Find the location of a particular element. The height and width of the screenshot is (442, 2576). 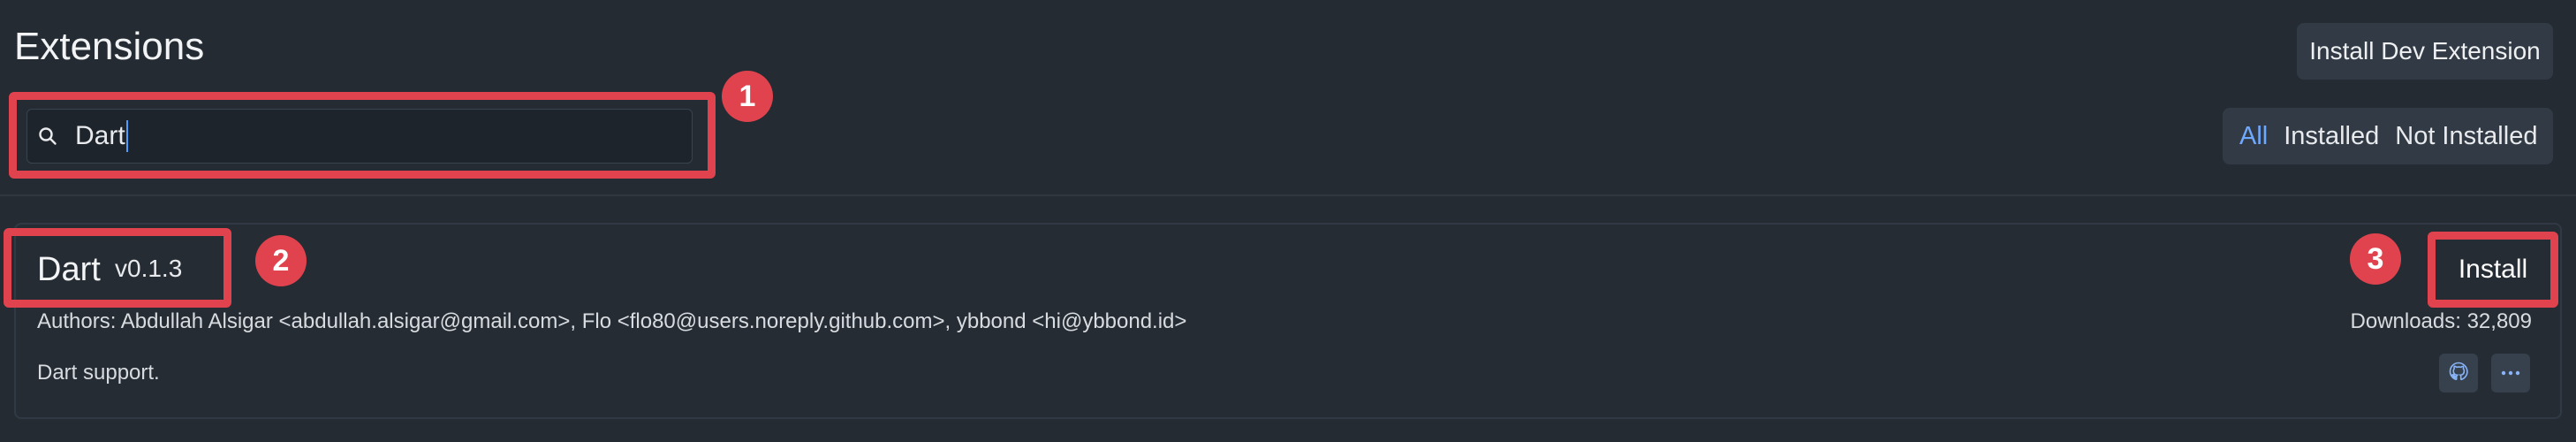

annotation-marker-2: 2 is located at coordinates (281, 260).